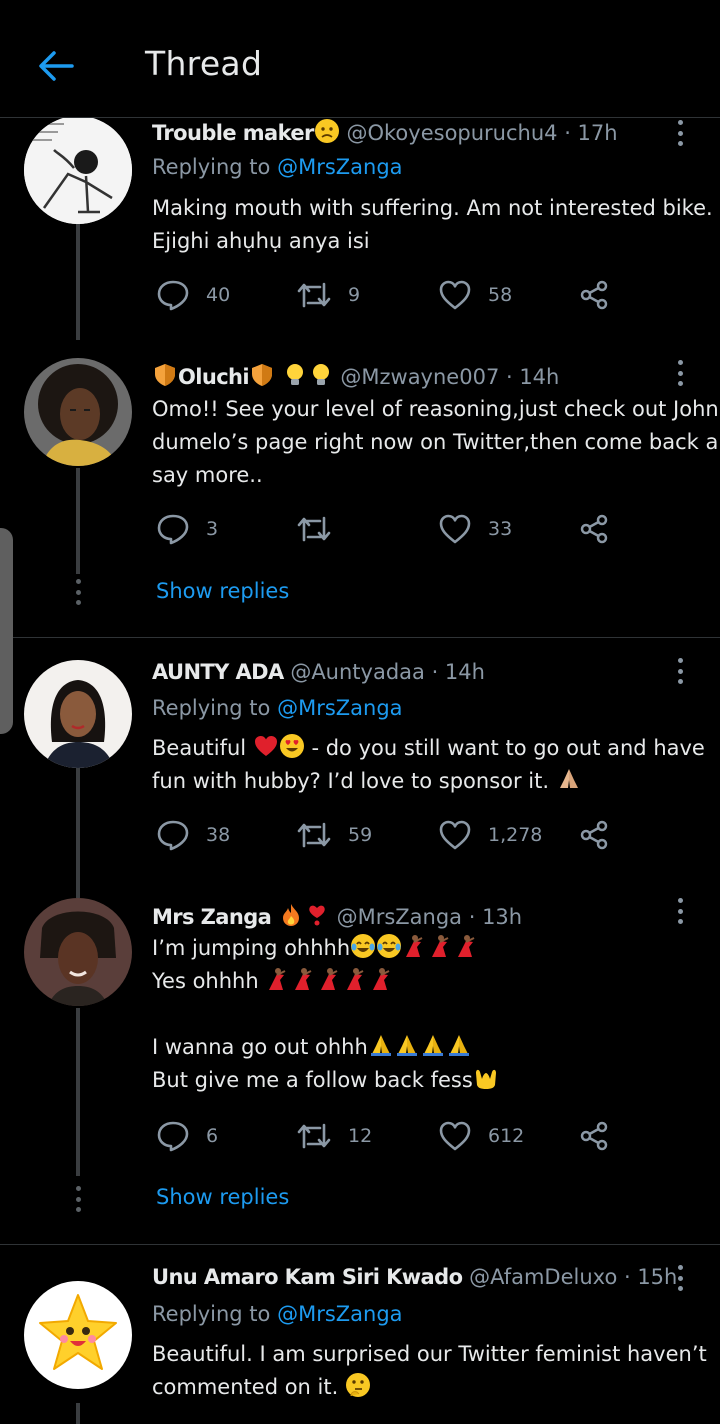  Describe the element at coordinates (573, 1277) in the screenshot. I see `handle-and-time: @AfamDeluxo · 15h` at that location.